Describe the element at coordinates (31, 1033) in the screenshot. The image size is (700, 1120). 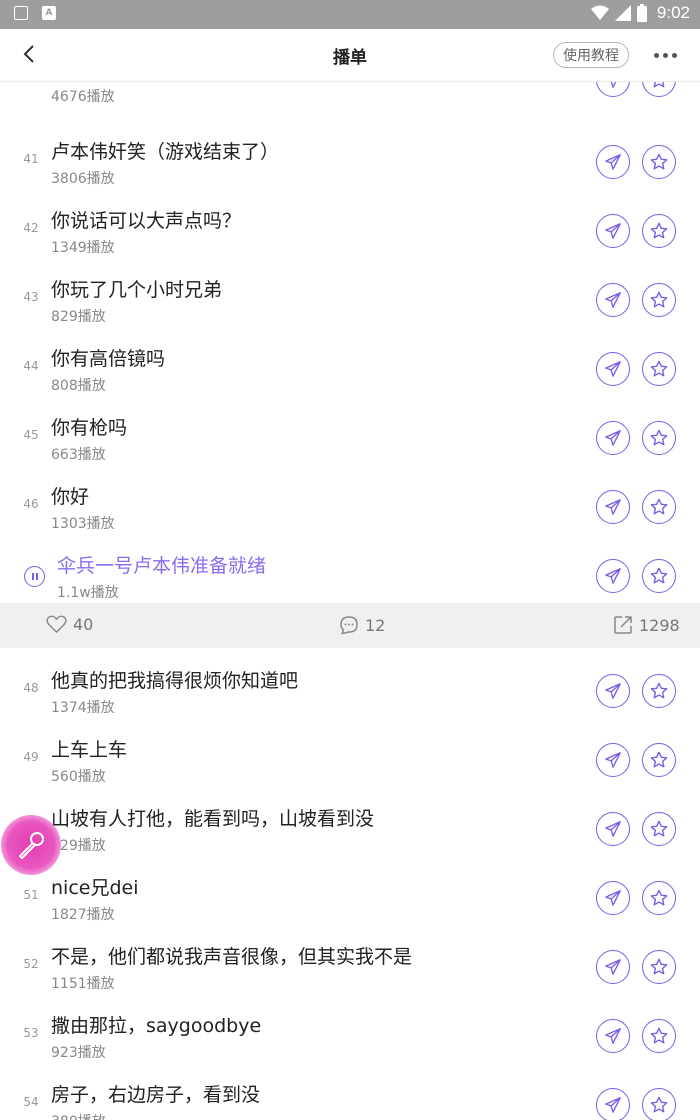
I see `track-index: 53` at that location.